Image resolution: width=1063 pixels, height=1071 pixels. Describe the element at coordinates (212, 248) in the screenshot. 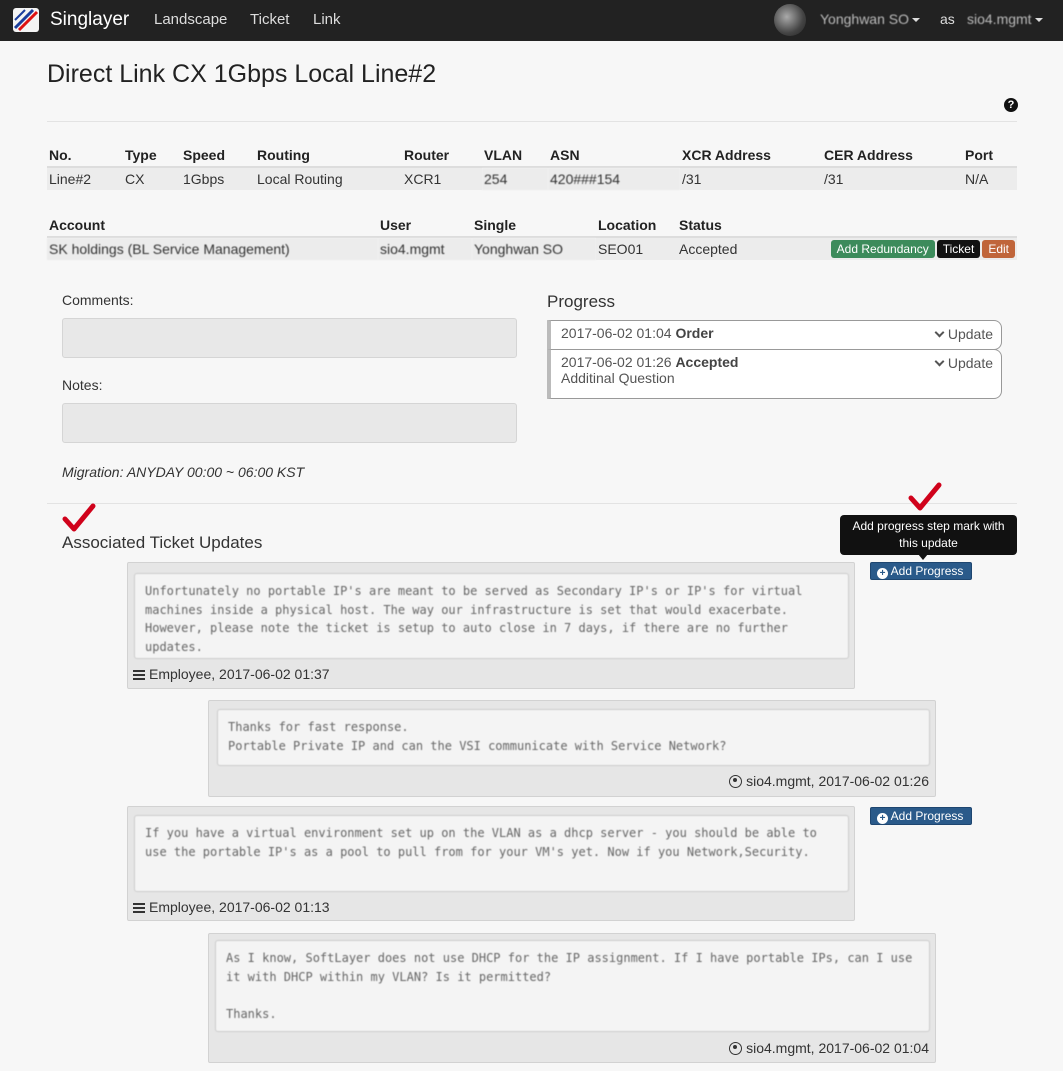

I see `cell-account: SK holdings (BL Service Management)` at that location.